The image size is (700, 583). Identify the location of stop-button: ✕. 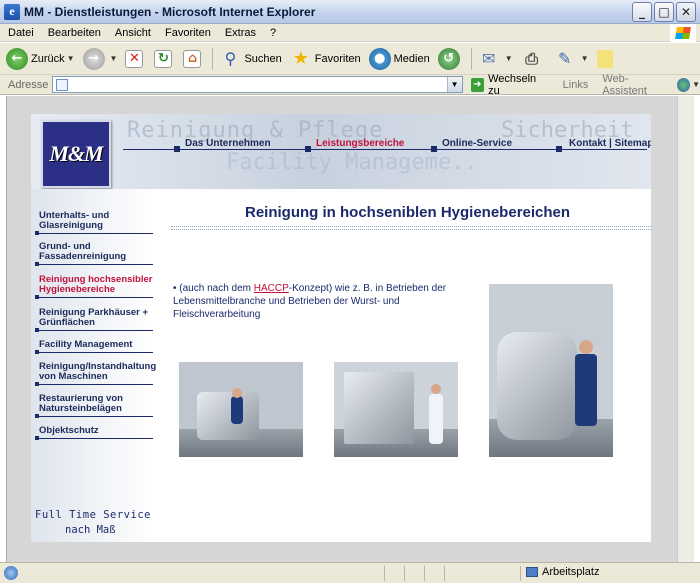
(135, 58).